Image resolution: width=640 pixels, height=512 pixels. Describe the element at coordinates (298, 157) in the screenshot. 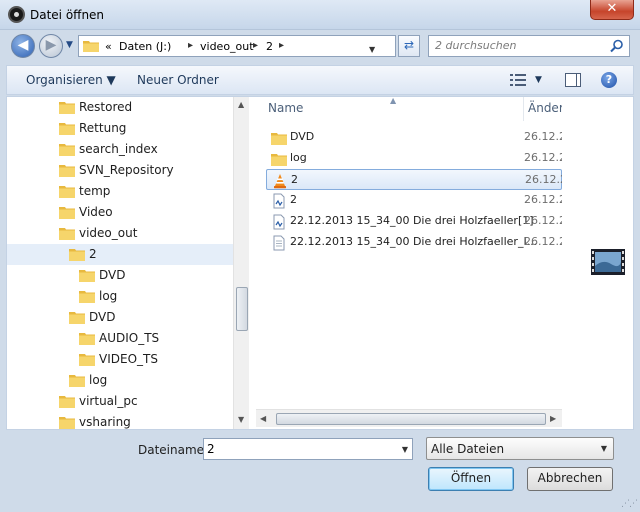

I see `file-name: log` at that location.